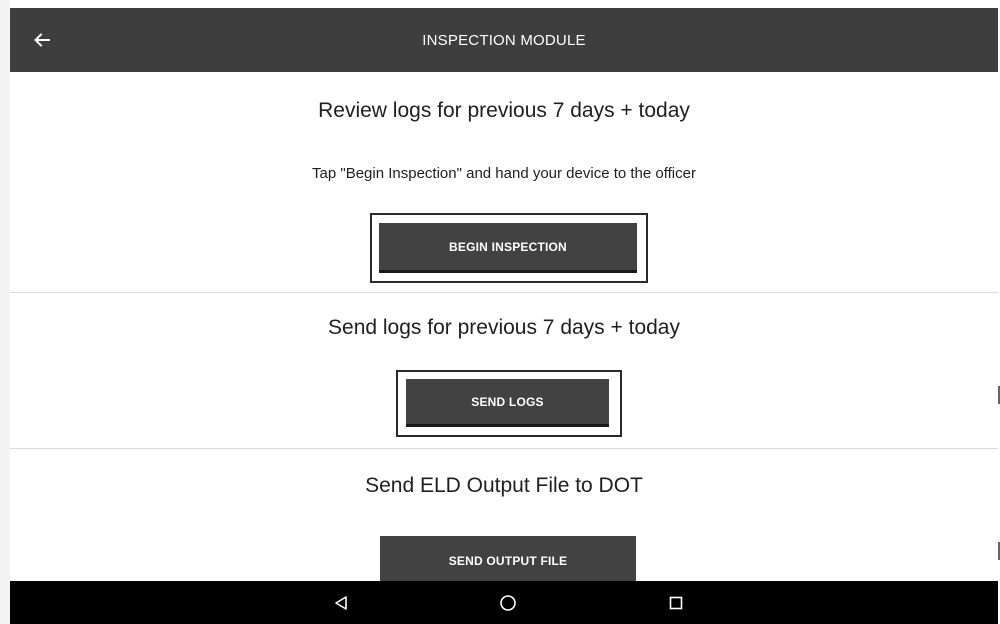  I want to click on send-logs-button: SEND LOGS, so click(507, 403).